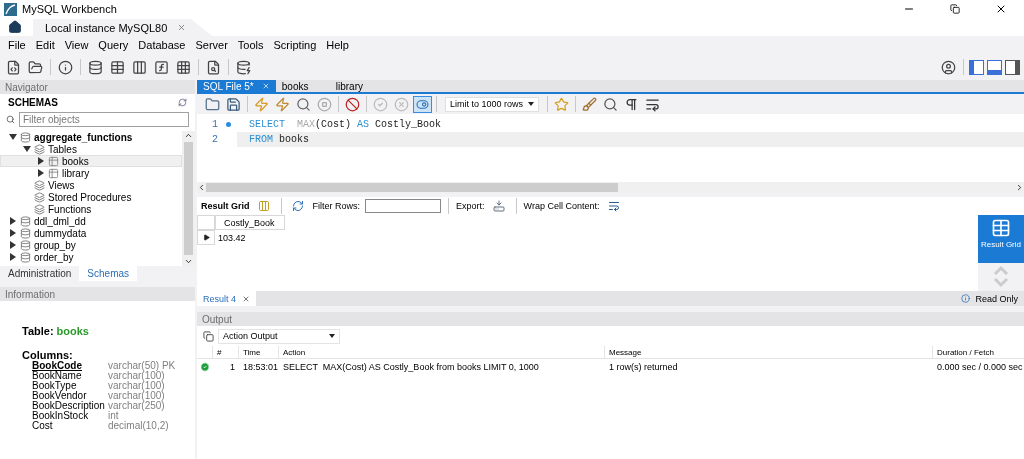 Image resolution: width=1024 pixels, height=459 pixels. I want to click on editor-tab: SQL File 5*, so click(236, 86).